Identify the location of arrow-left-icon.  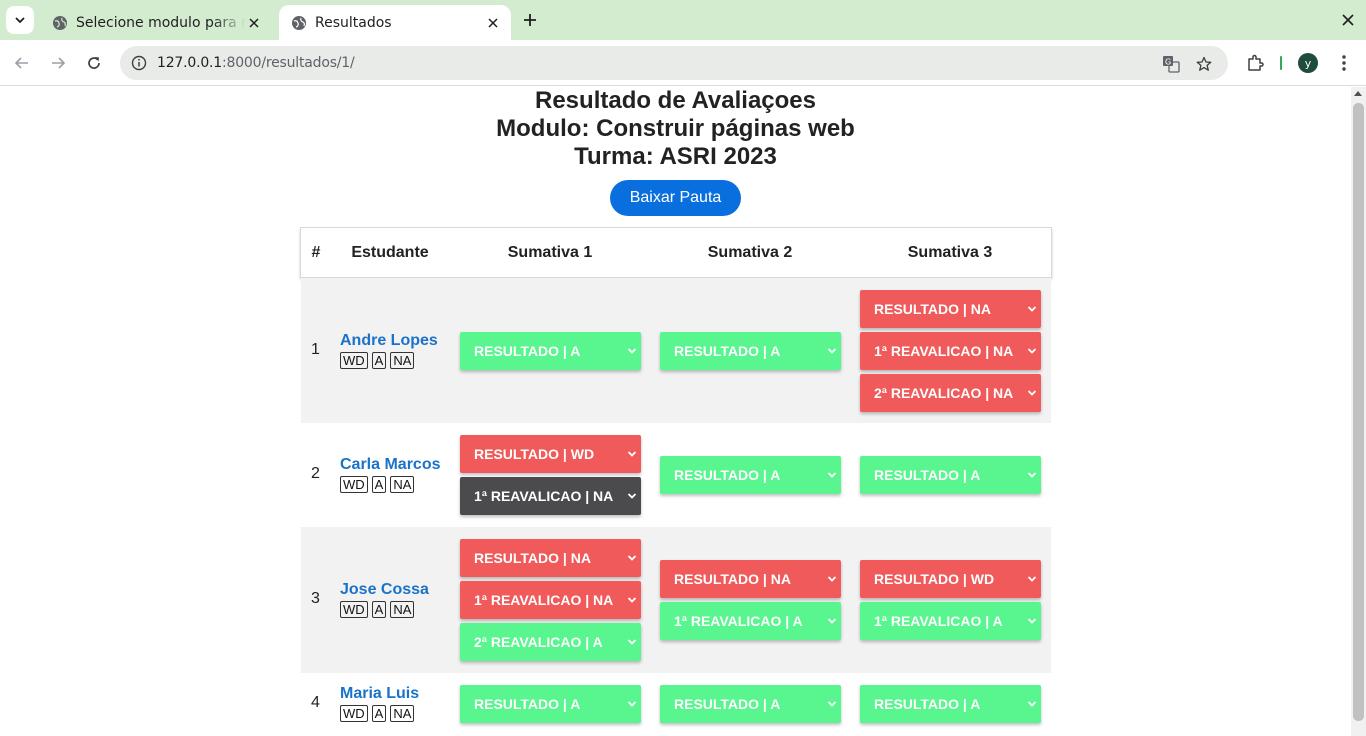
(21, 63).